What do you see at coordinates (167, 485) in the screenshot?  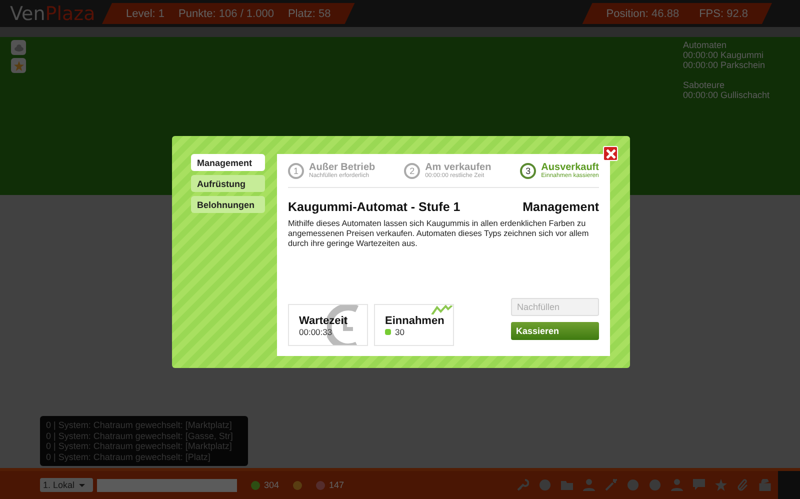 I see `chat-input` at bounding box center [167, 485].